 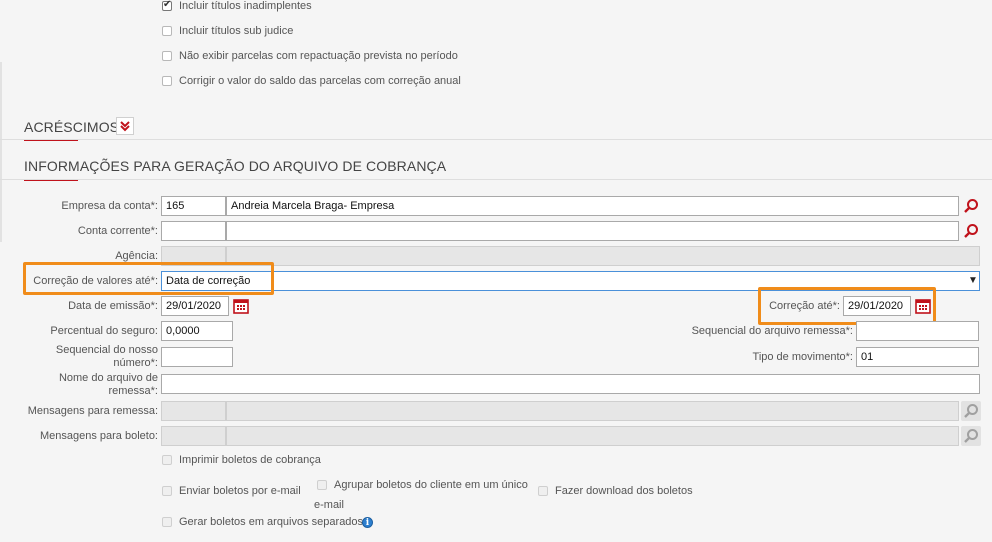 I want to click on checkbox-separados, so click(x=167, y=522).